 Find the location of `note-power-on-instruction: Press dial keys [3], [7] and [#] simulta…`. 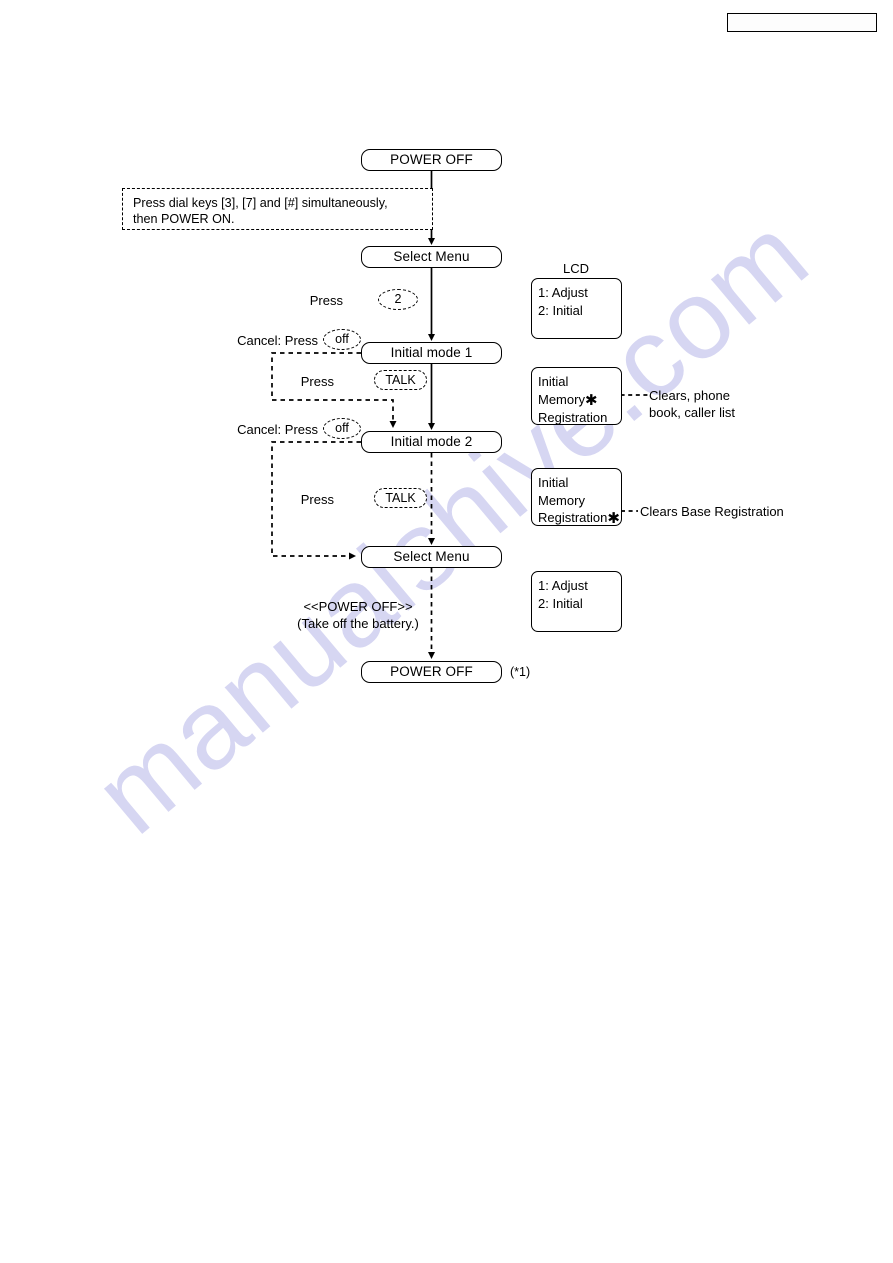

note-power-on-instruction: Press dial keys [3], [7] and [#] simulta… is located at coordinates (277, 209).